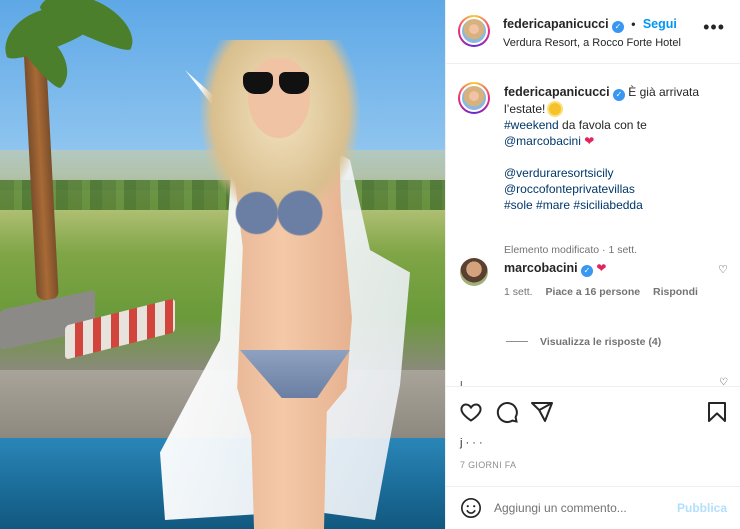  What do you see at coordinates (702, 508) in the screenshot?
I see `publish-button: Pubblica` at bounding box center [702, 508].